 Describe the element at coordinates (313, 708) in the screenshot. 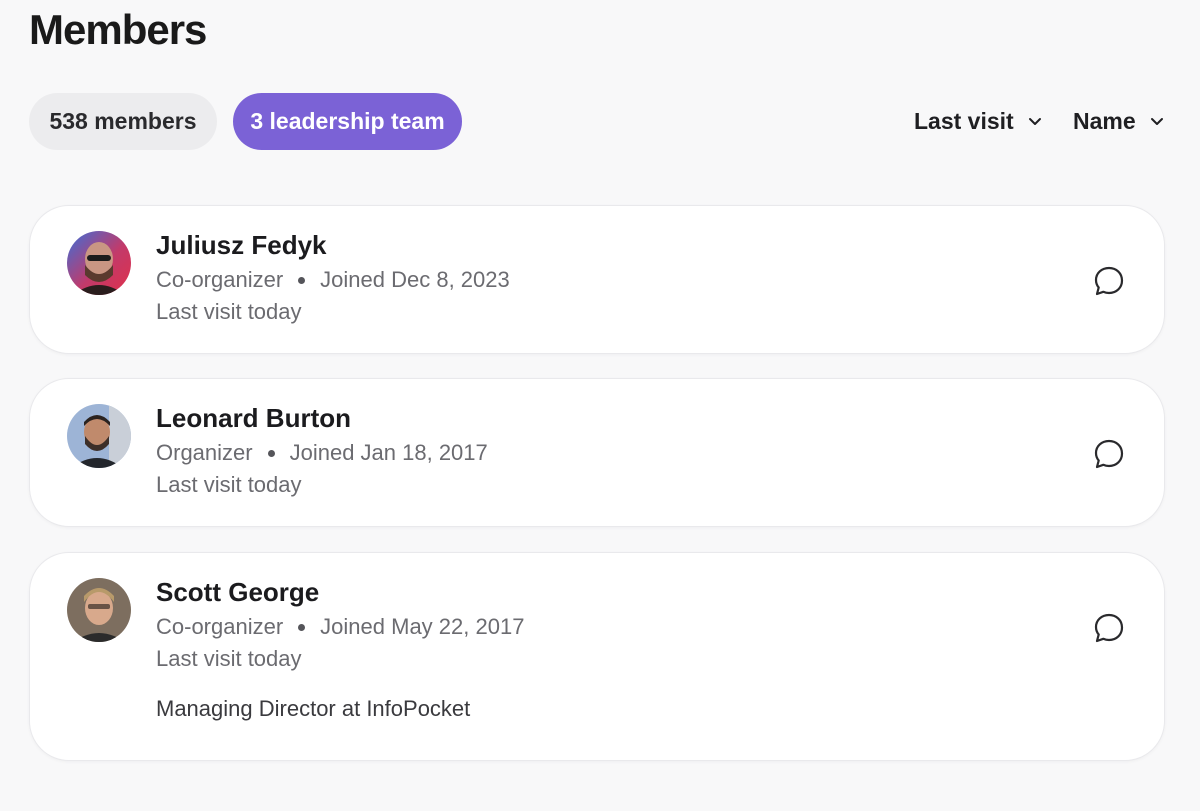

I see `member-bio: Managing Director at InfoPocket` at that location.